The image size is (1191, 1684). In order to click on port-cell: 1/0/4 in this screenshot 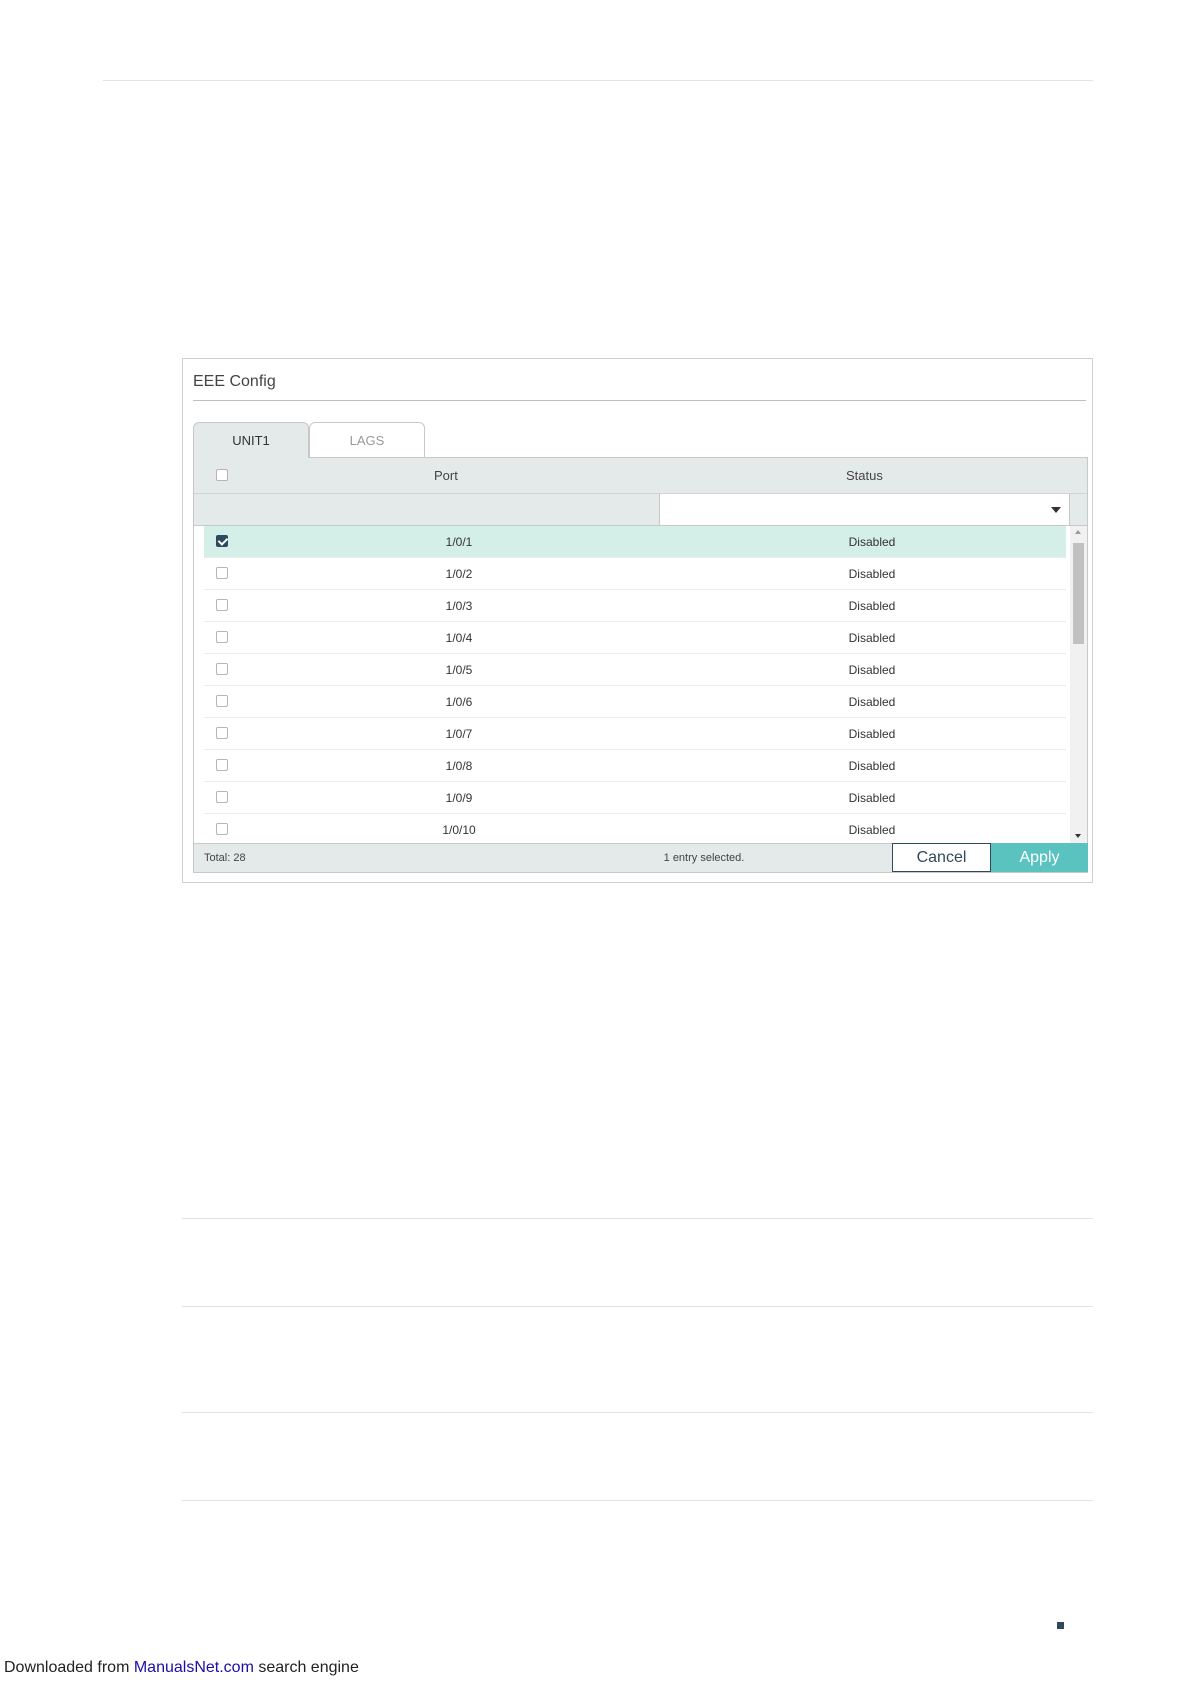, I will do `click(459, 638)`.